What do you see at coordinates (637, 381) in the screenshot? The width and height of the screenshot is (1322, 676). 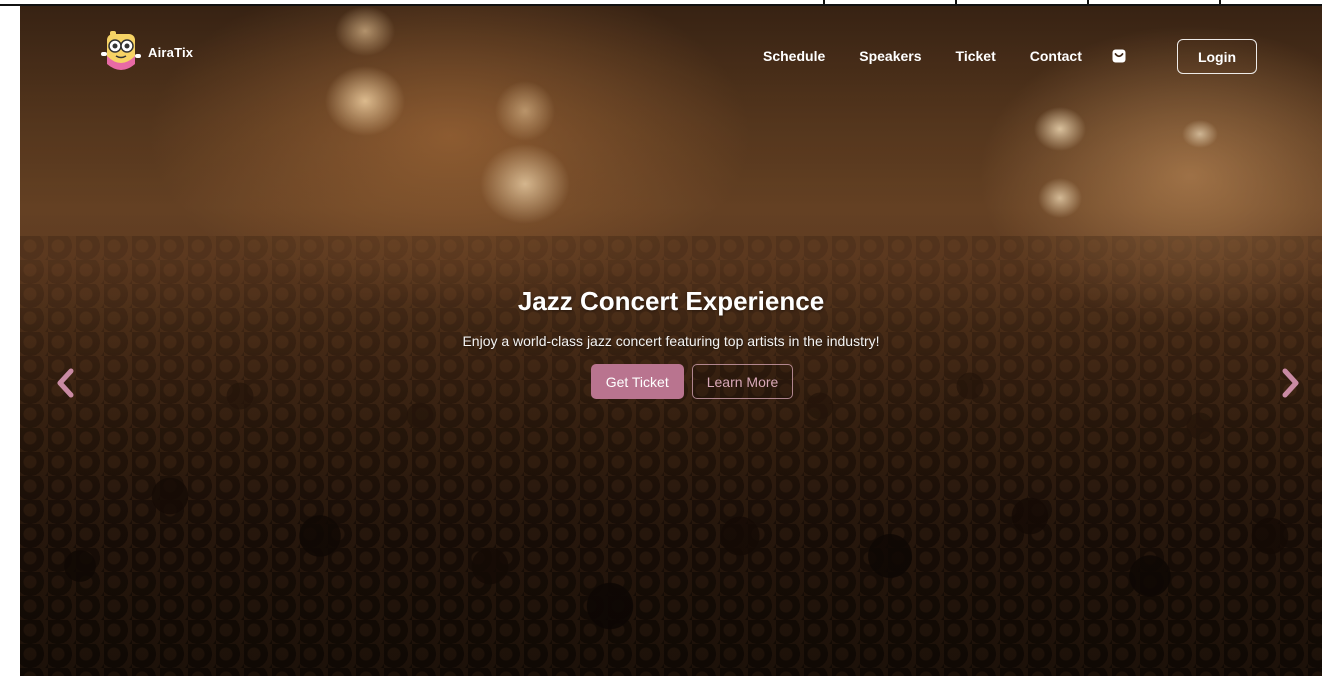 I see `get-ticket-button: Get Ticket` at bounding box center [637, 381].